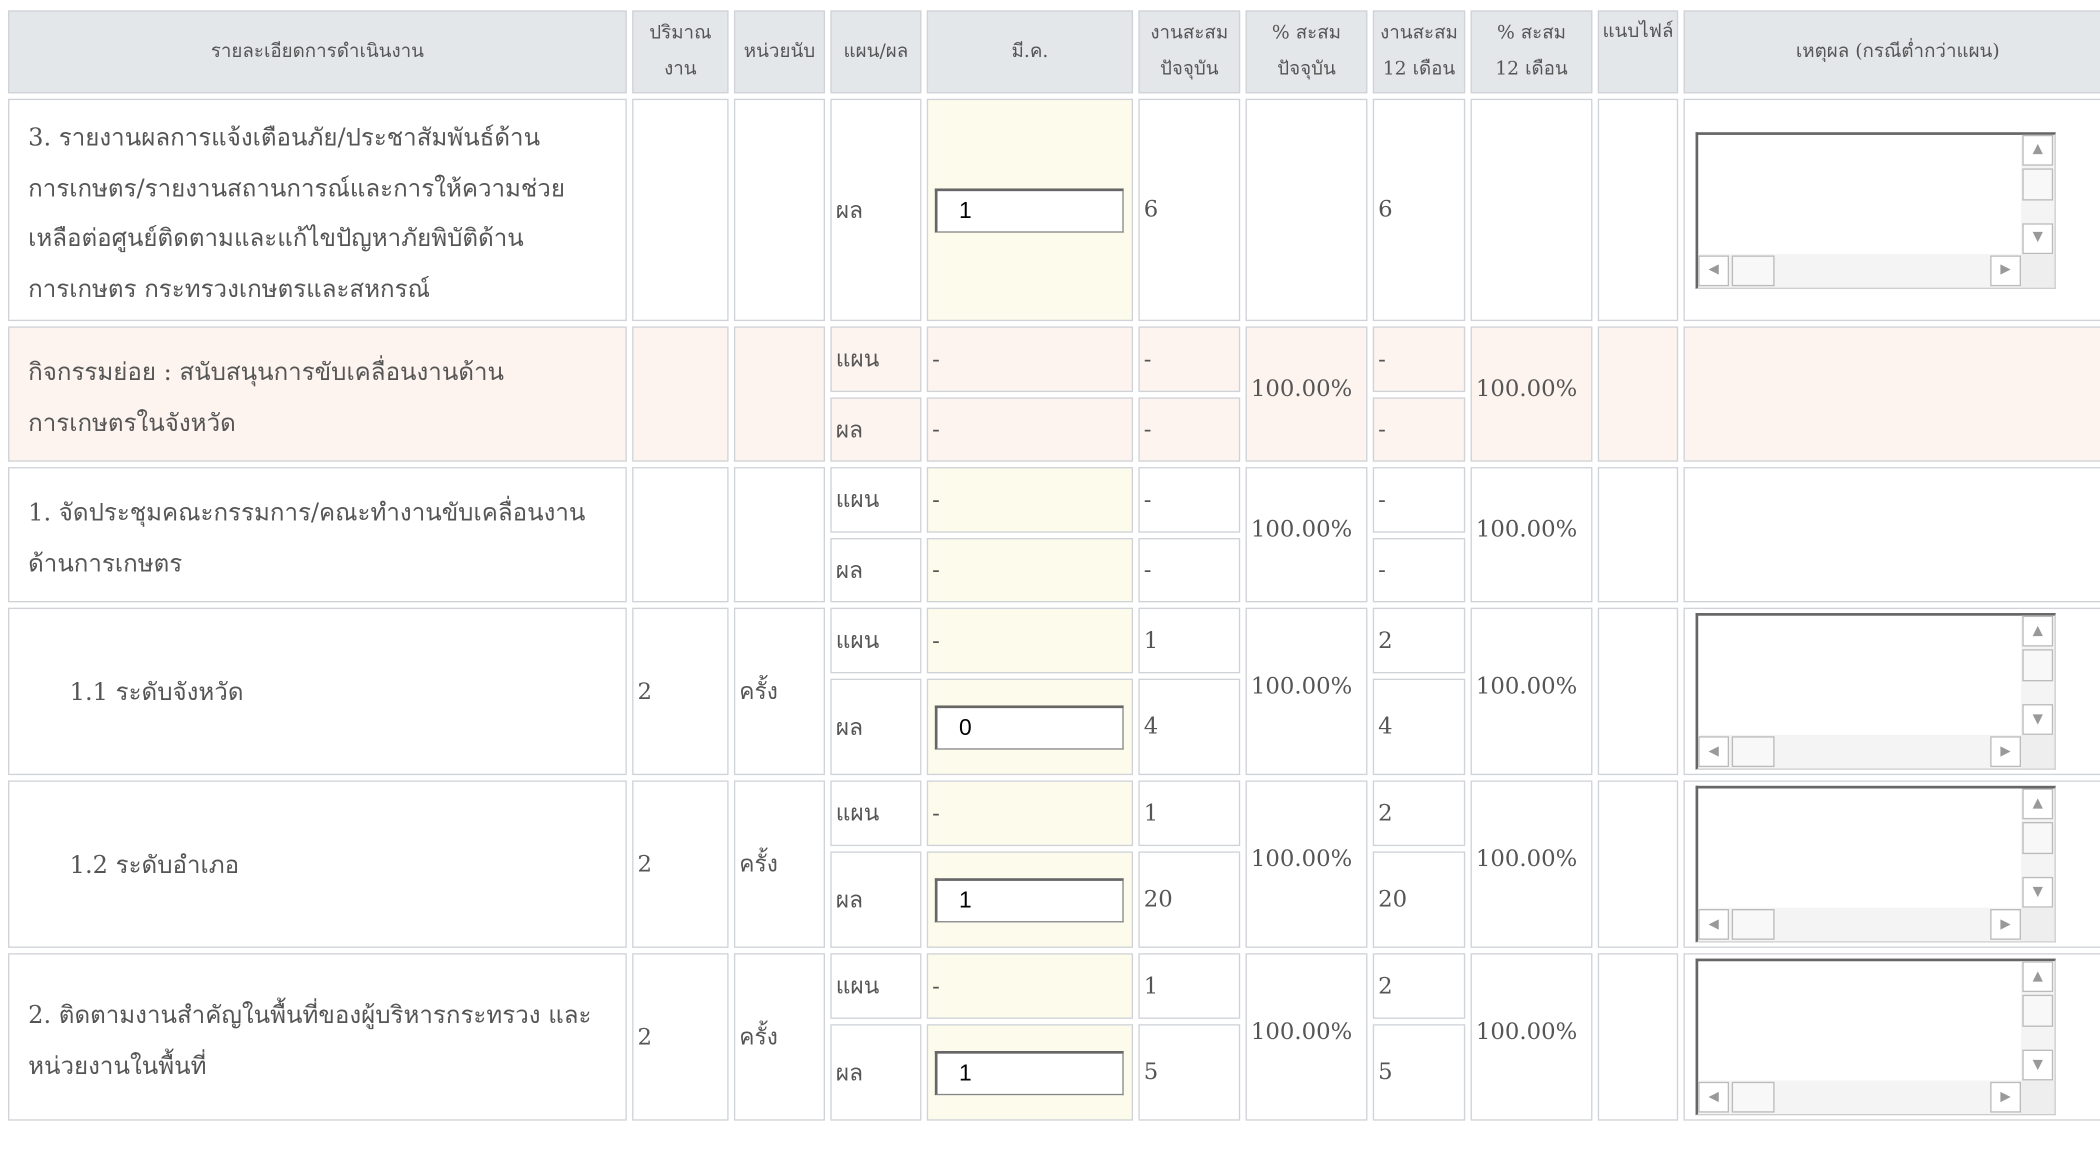 This screenshot has width=2100, height=1175. I want to click on item11-result-cum12: 4, so click(1419, 727).